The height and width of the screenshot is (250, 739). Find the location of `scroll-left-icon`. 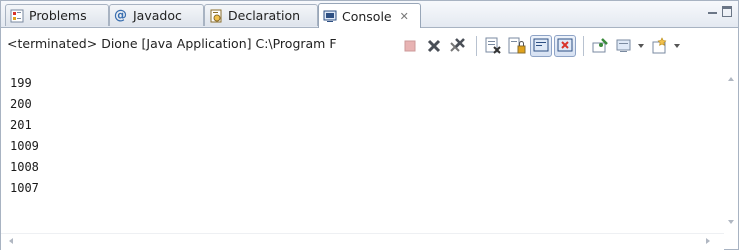

scroll-left-icon is located at coordinates (11, 241).